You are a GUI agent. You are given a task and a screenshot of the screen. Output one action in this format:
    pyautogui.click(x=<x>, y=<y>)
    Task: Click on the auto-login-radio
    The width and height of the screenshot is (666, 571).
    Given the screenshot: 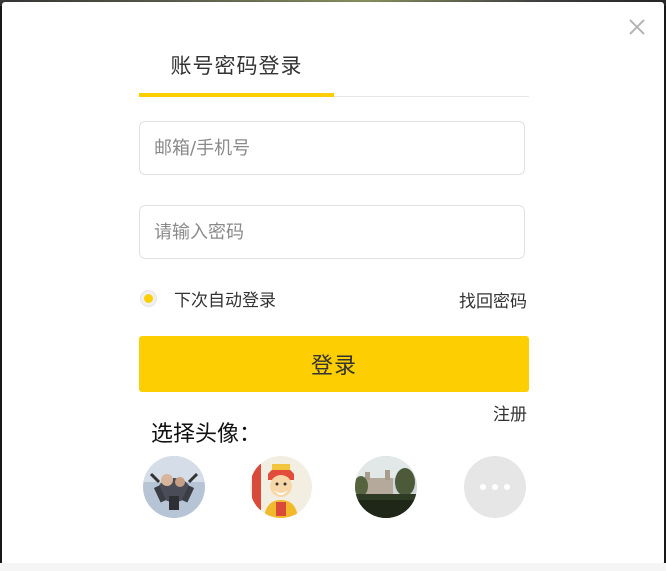 What is the action you would take?
    pyautogui.click(x=148, y=298)
    